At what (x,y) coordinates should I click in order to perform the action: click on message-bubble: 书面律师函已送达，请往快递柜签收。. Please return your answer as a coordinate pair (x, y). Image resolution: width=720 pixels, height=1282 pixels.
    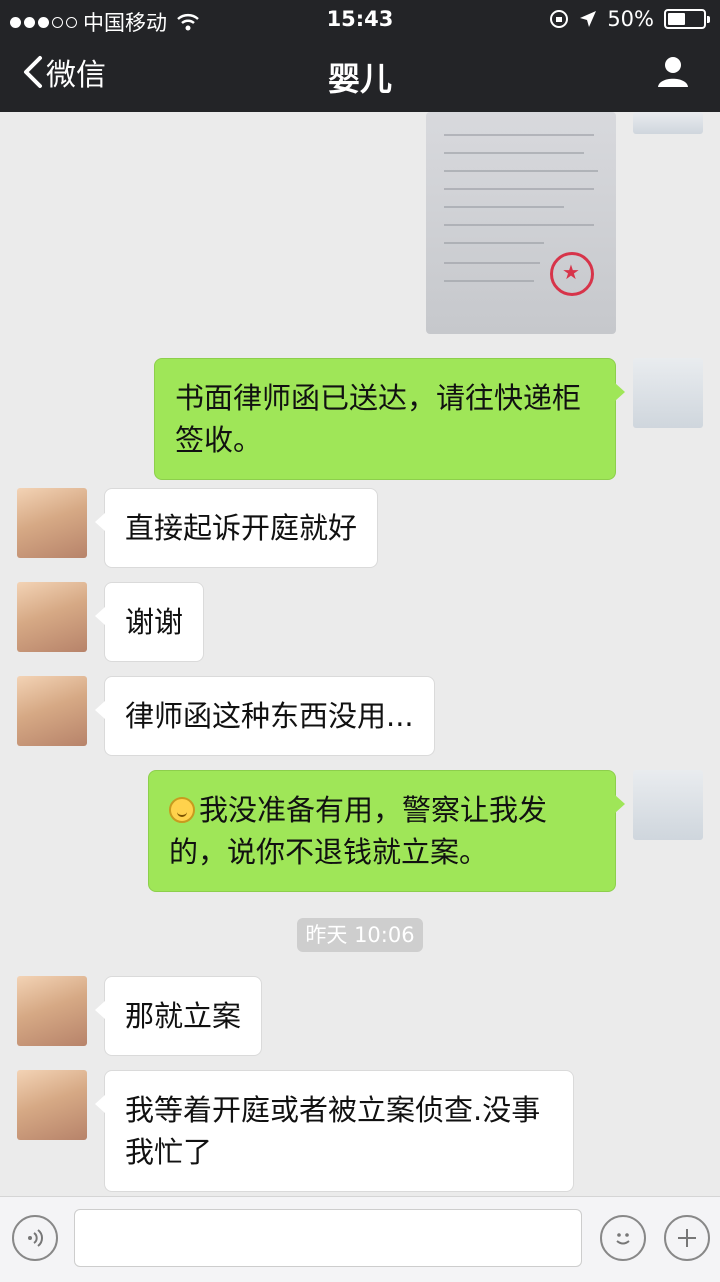
    Looking at the image, I should click on (389, 419).